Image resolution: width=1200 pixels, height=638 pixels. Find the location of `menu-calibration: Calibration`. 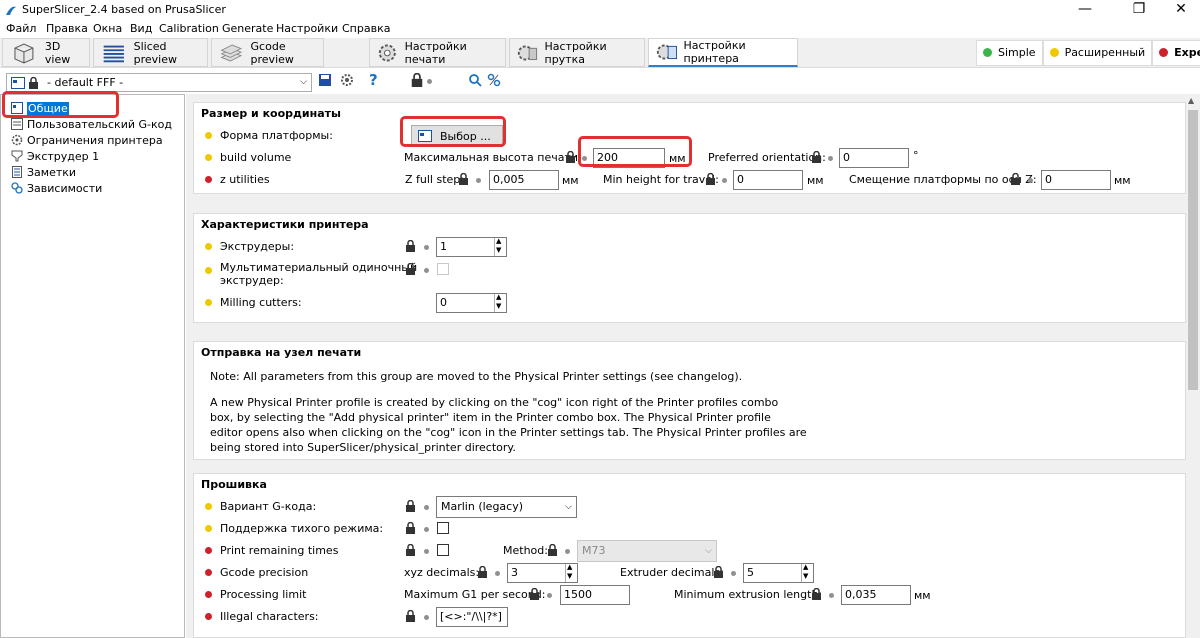

menu-calibration: Calibration is located at coordinates (189, 28).